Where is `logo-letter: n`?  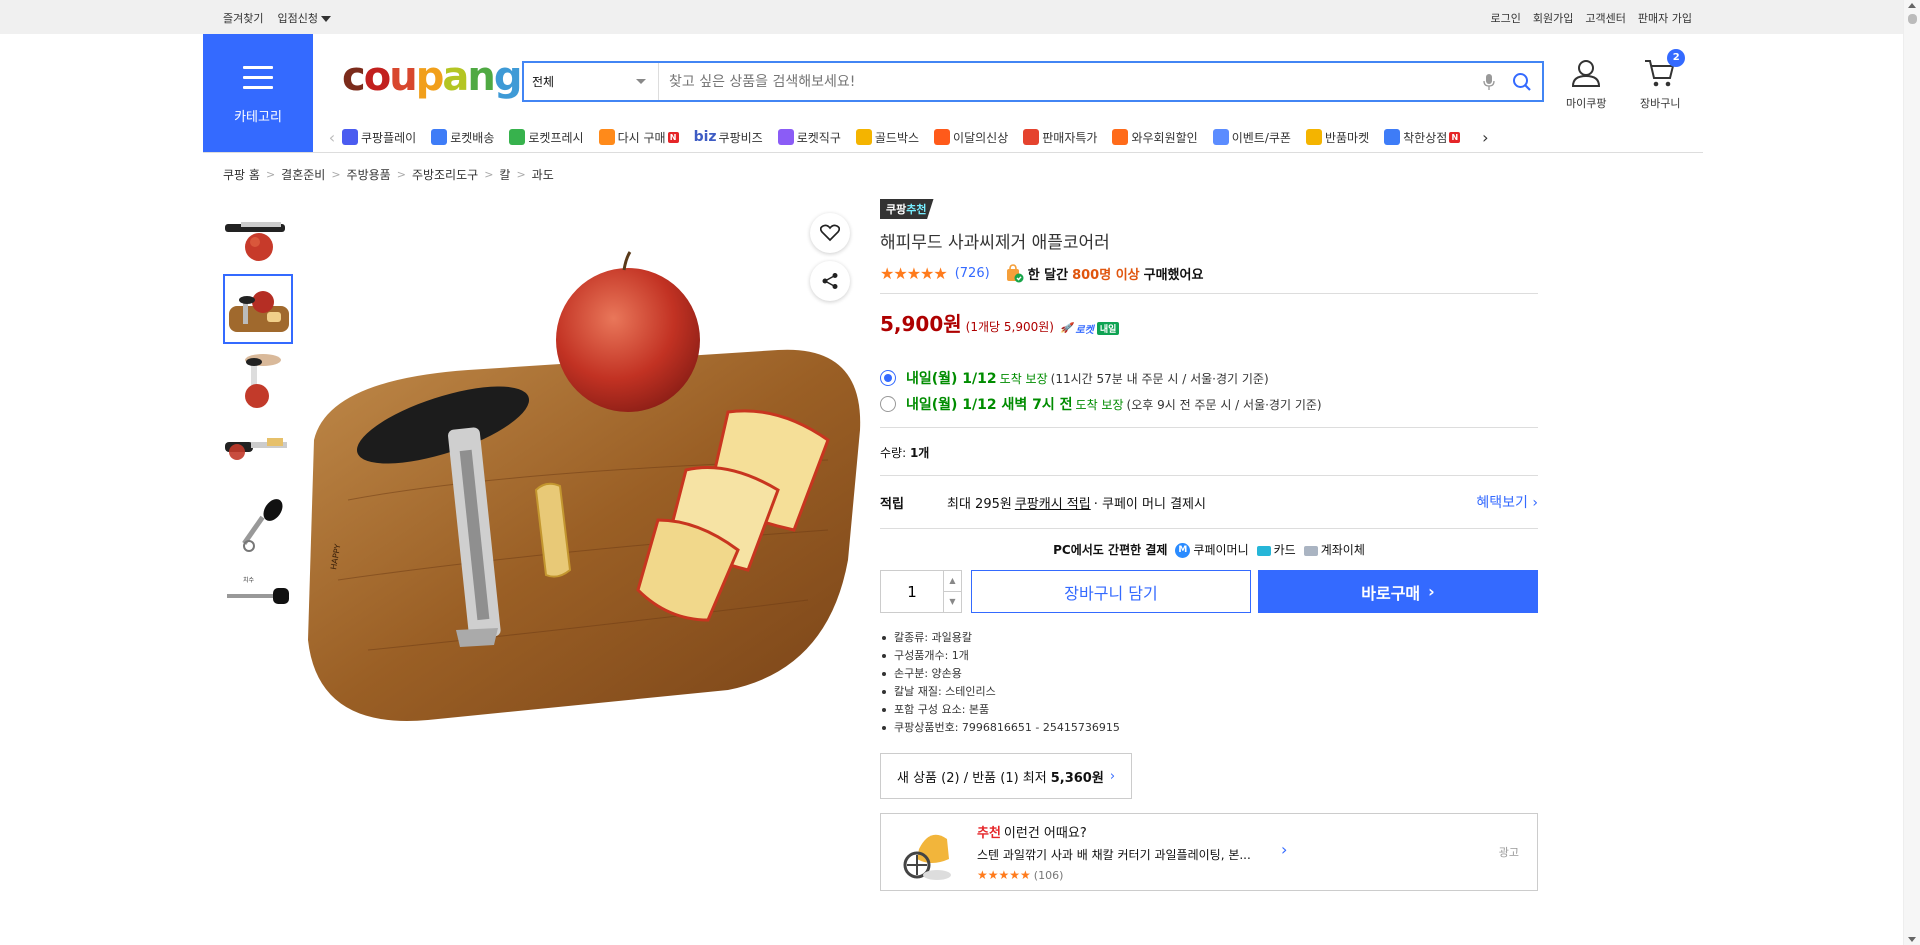
logo-letter: n is located at coordinates (481, 77).